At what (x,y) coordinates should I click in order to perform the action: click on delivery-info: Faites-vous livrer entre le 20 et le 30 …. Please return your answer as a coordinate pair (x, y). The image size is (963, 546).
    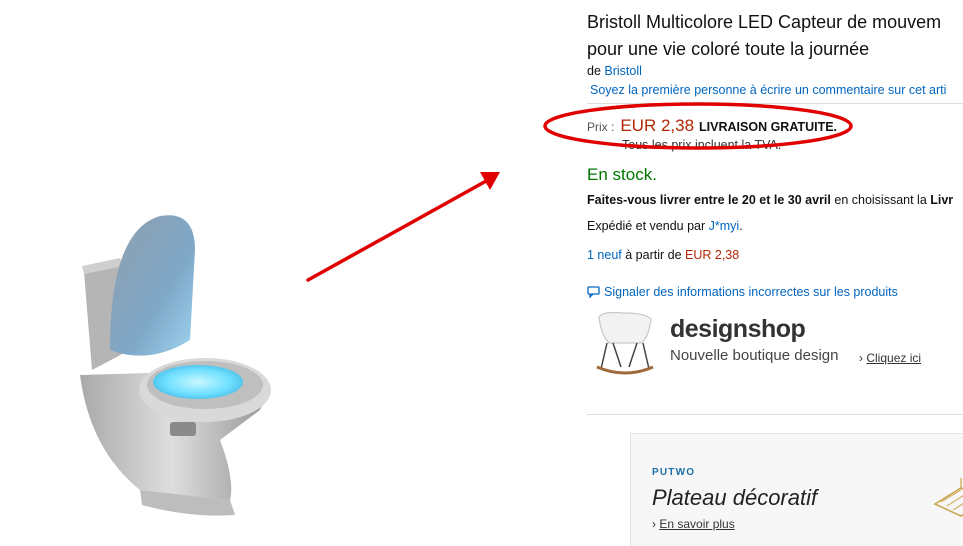
    Looking at the image, I should click on (770, 200).